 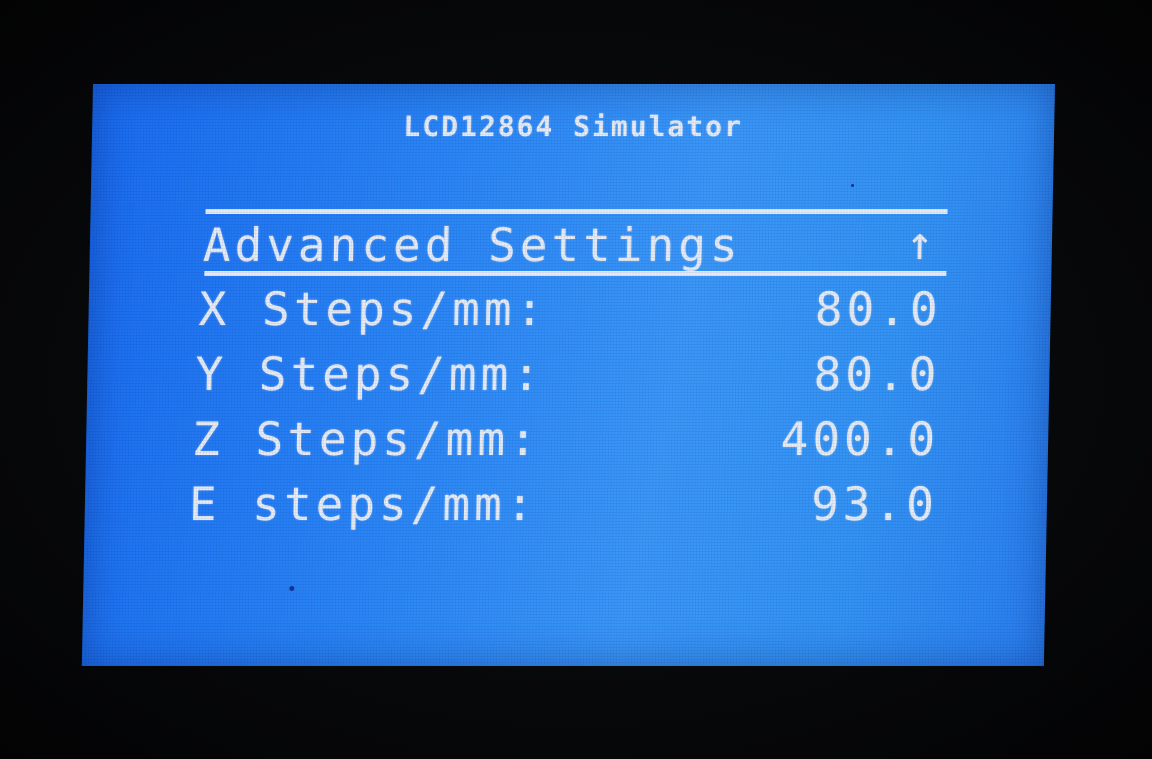 What do you see at coordinates (576, 211) in the screenshot?
I see `header-top-divider` at bounding box center [576, 211].